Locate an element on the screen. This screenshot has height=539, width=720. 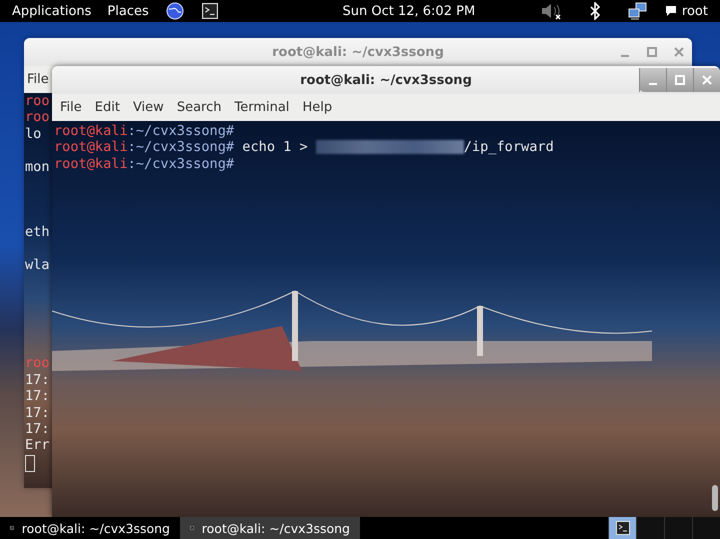
text-cursor is located at coordinates (30, 463).